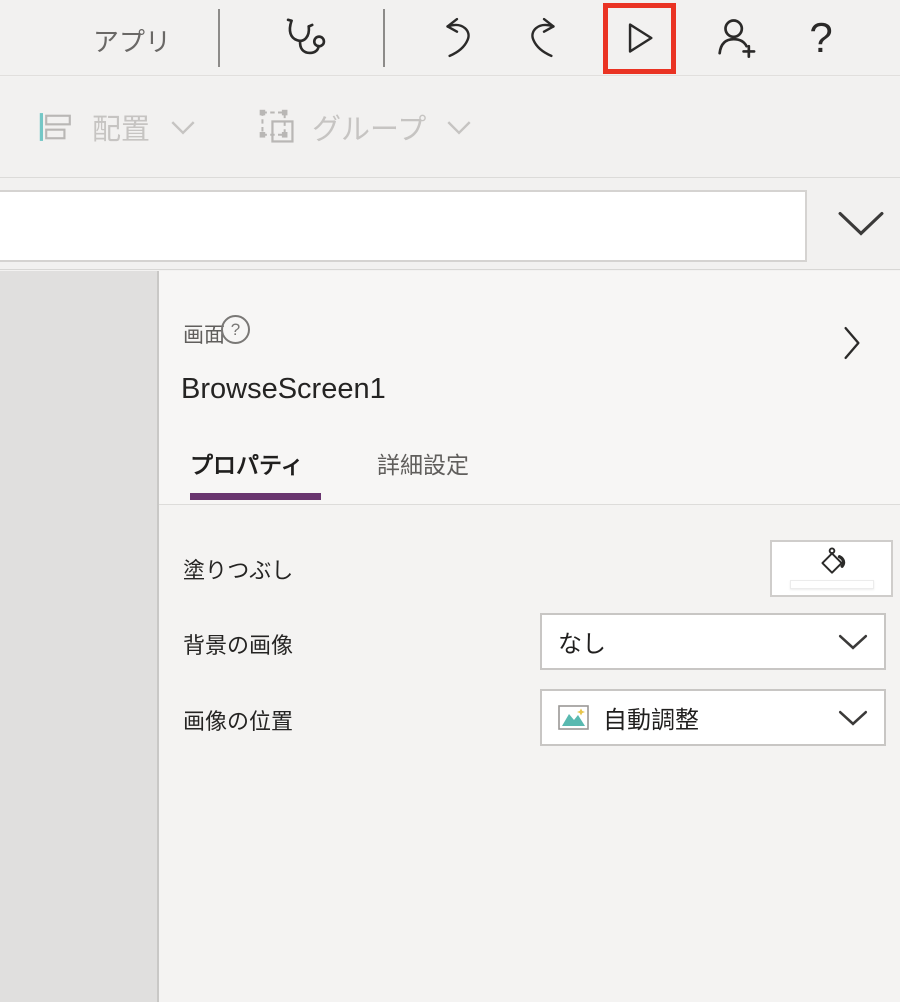 This screenshot has height=1002, width=900. I want to click on play-outline-icon, so click(639, 38).